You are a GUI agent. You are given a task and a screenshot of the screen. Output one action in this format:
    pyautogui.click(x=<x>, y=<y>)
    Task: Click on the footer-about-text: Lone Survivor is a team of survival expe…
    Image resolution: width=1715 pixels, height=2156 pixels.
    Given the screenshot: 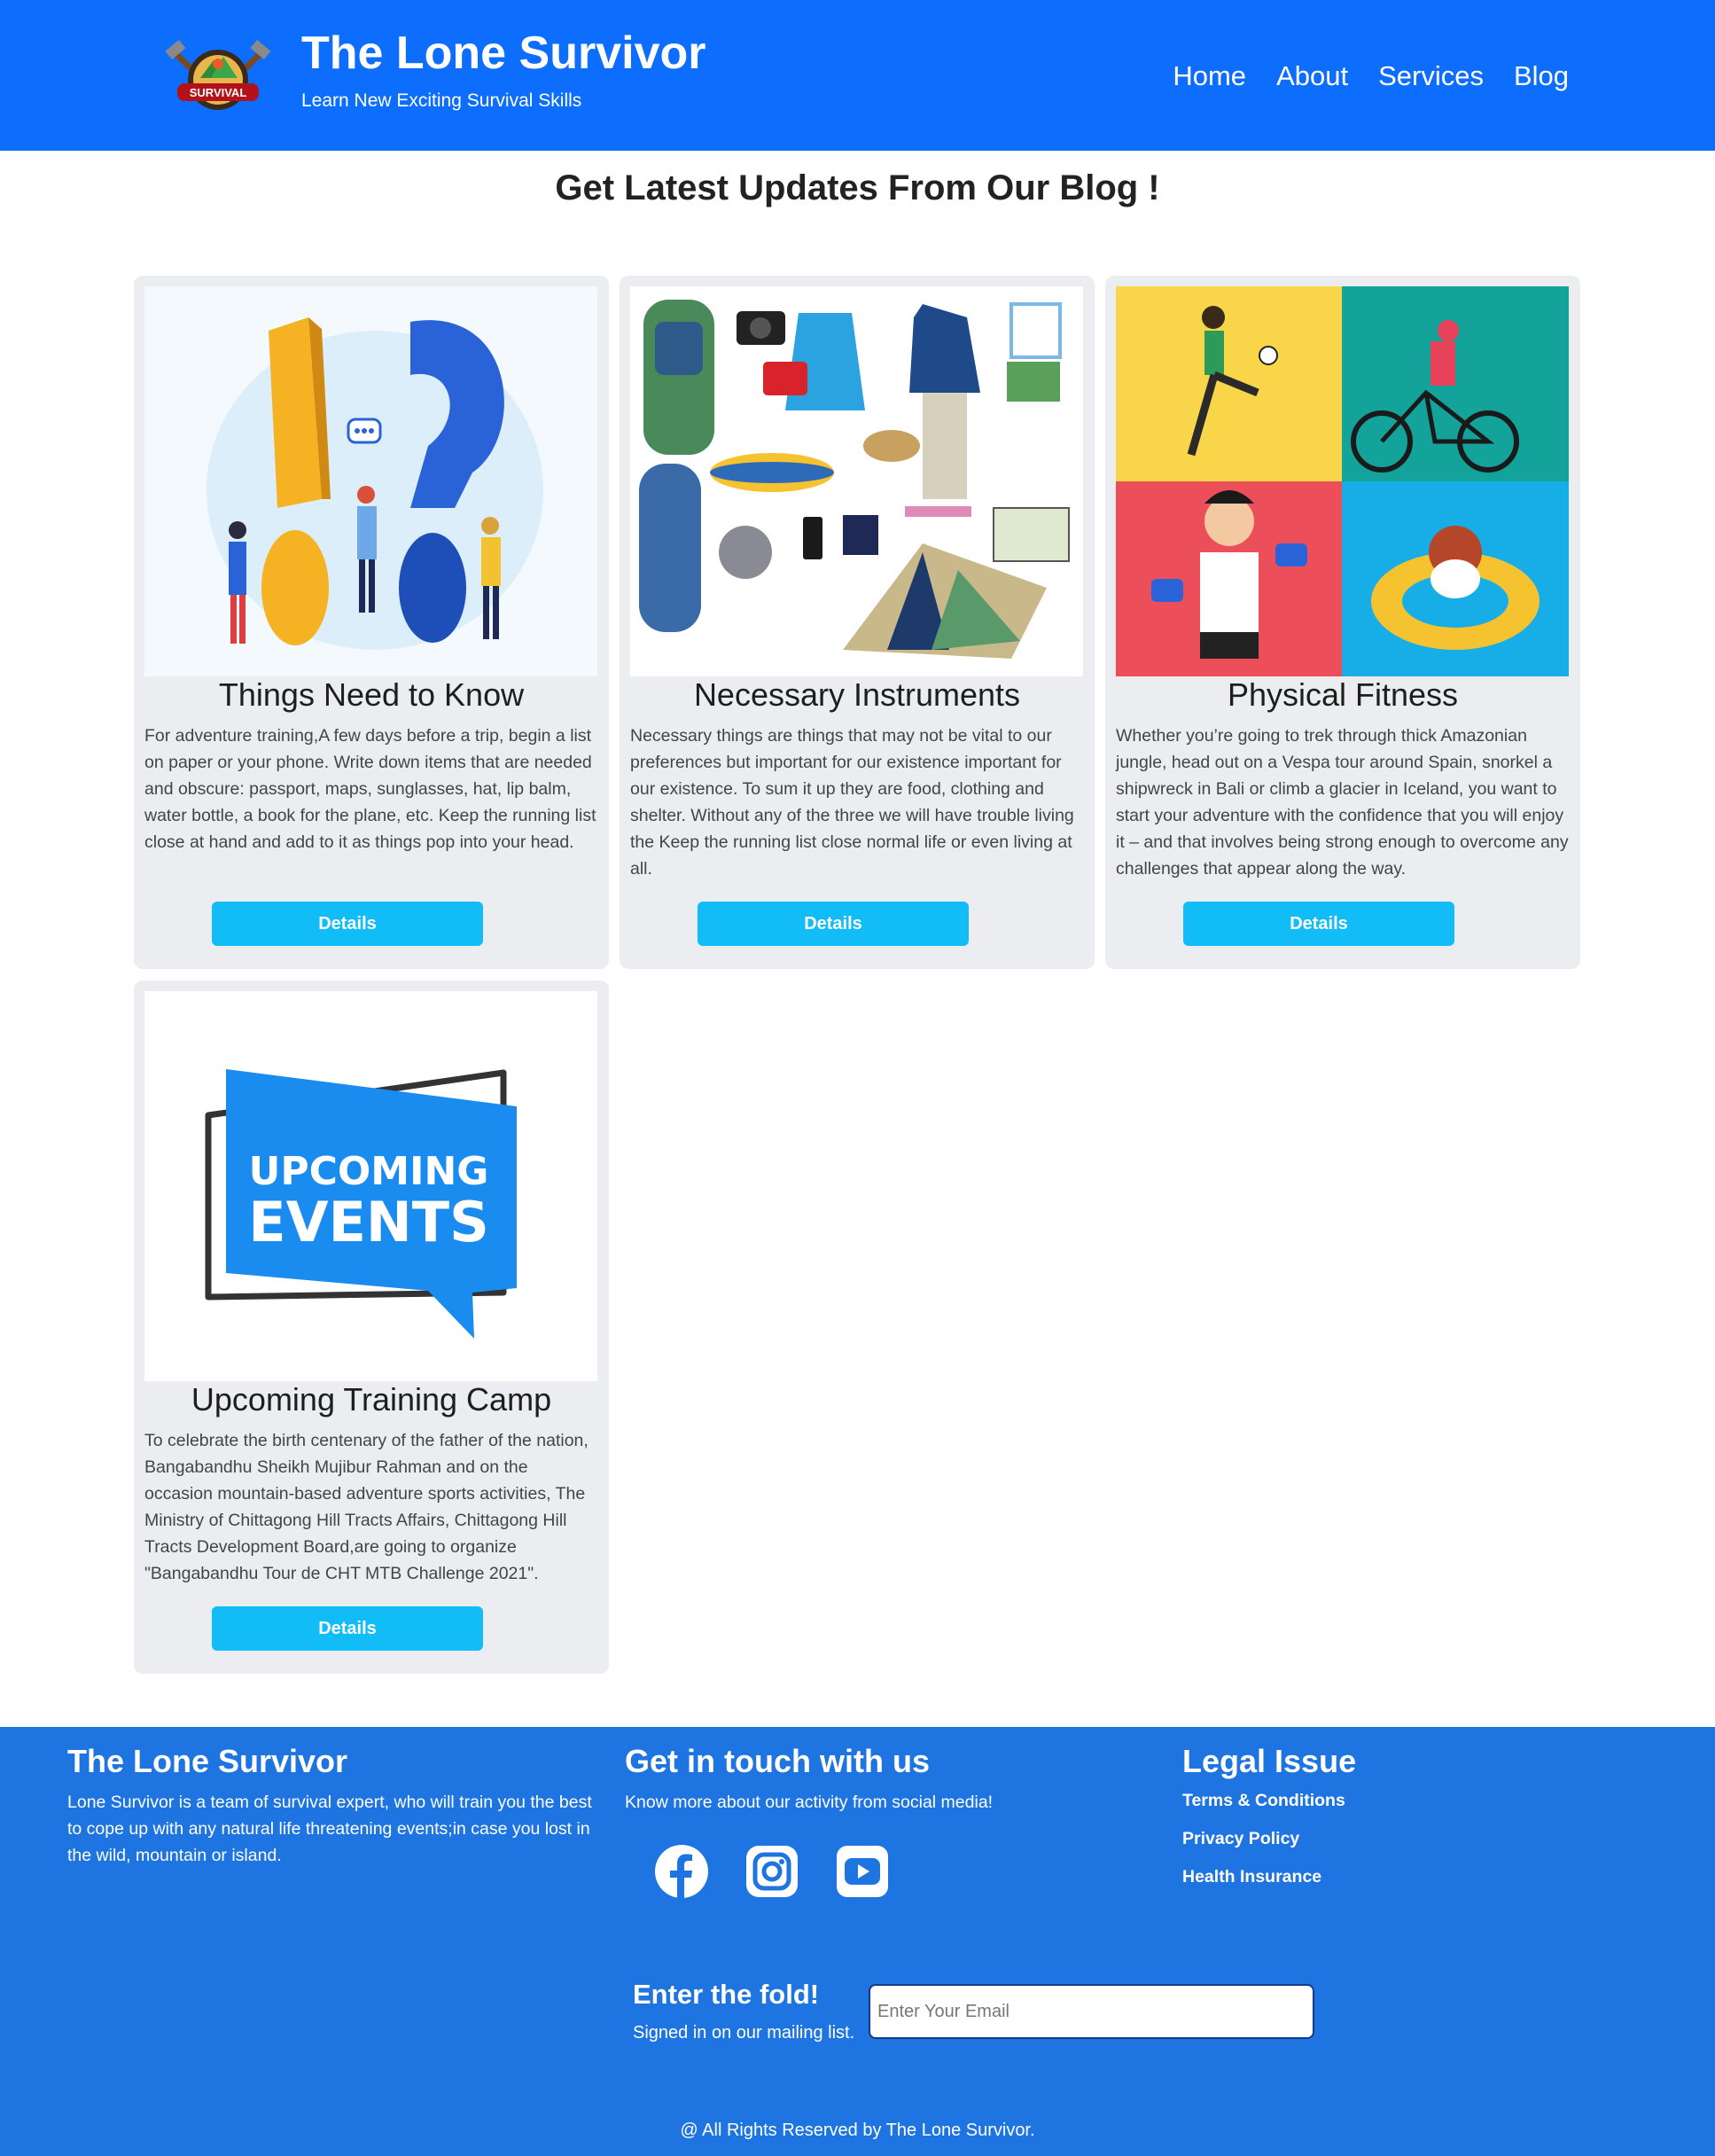 What is the action you would take?
    pyautogui.click(x=330, y=1829)
    